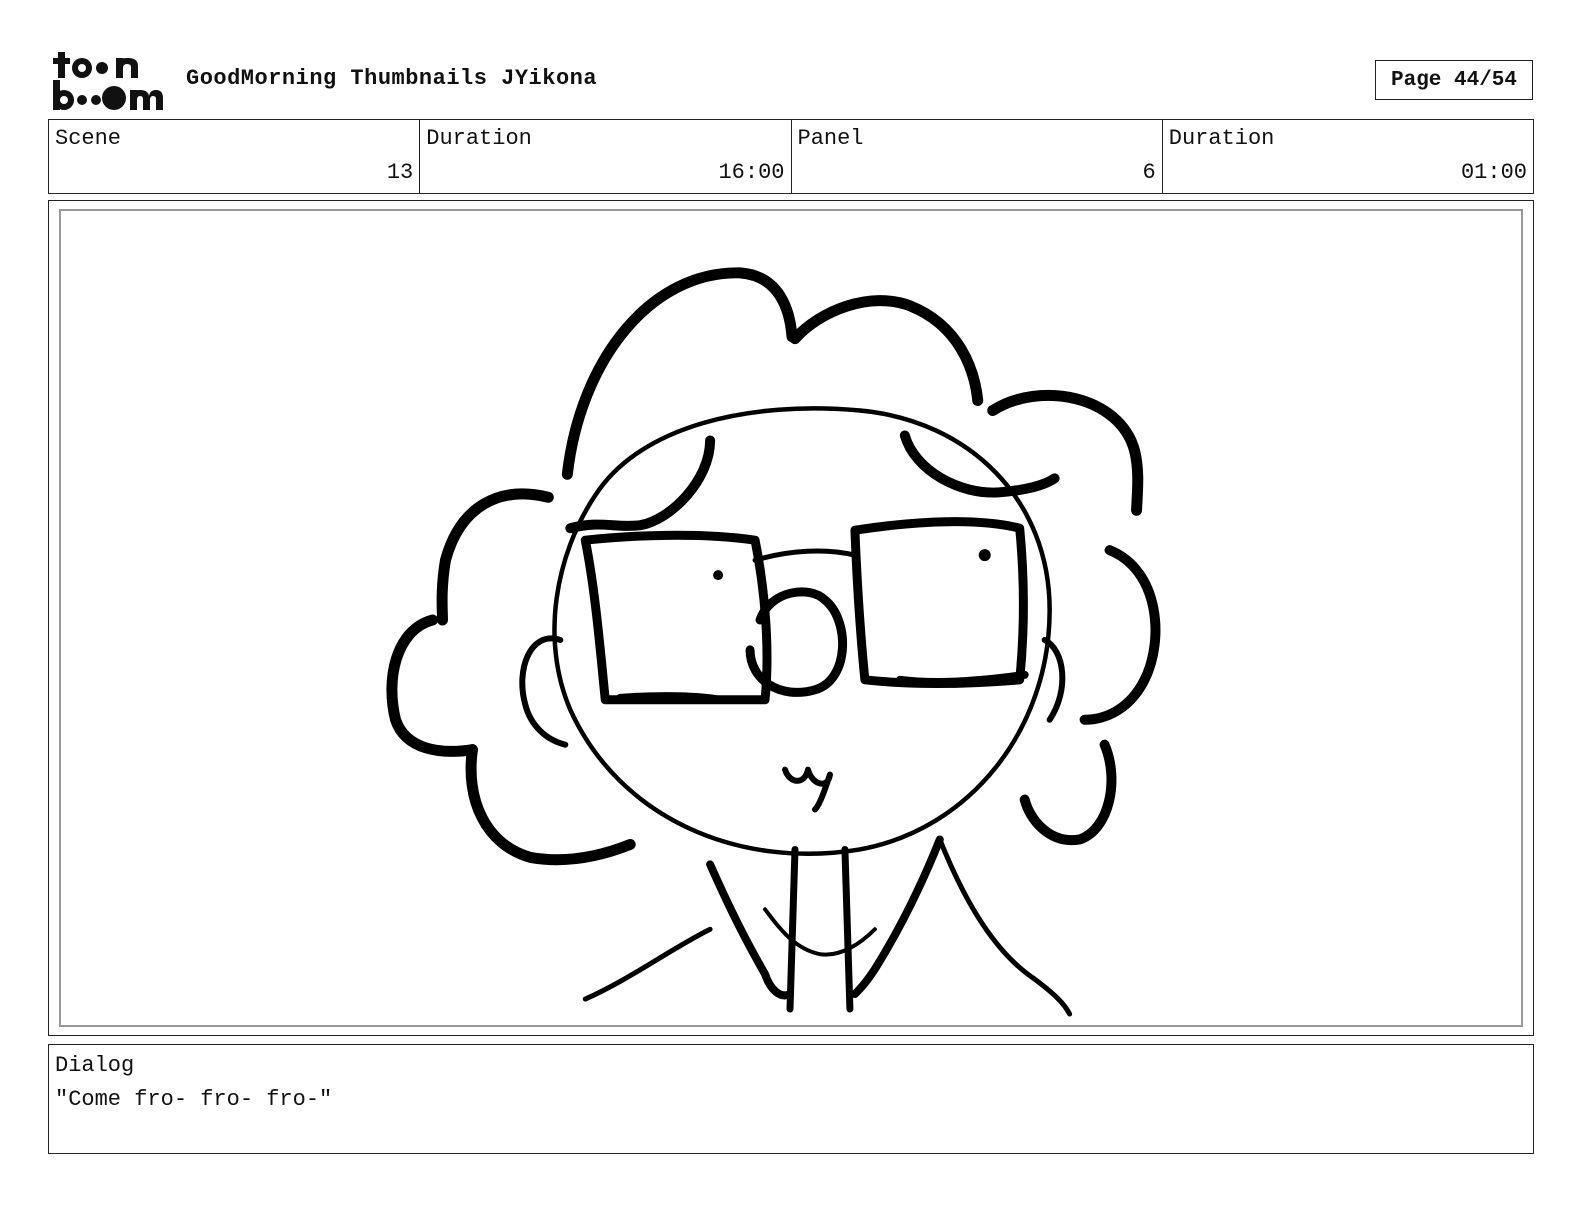  Describe the element at coordinates (886, 351) in the screenshot. I see `hair-top-right` at that location.